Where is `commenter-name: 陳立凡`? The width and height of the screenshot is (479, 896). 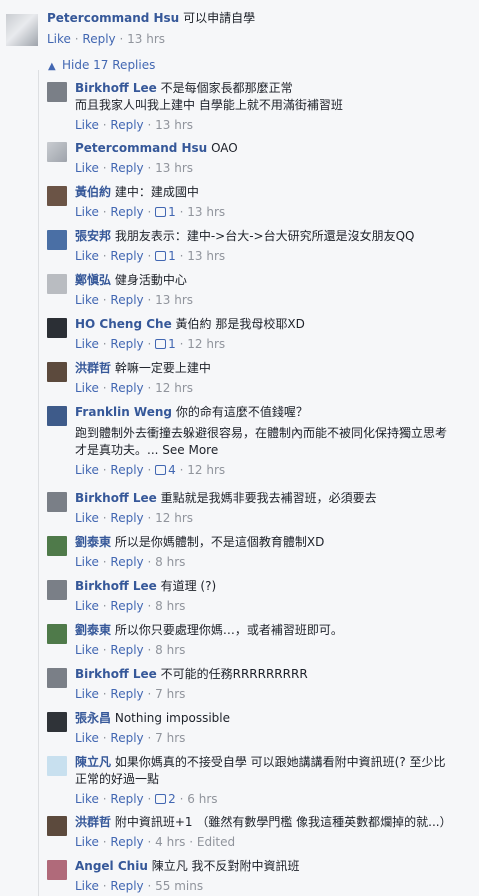 commenter-name: 陳立凡 is located at coordinates (93, 762).